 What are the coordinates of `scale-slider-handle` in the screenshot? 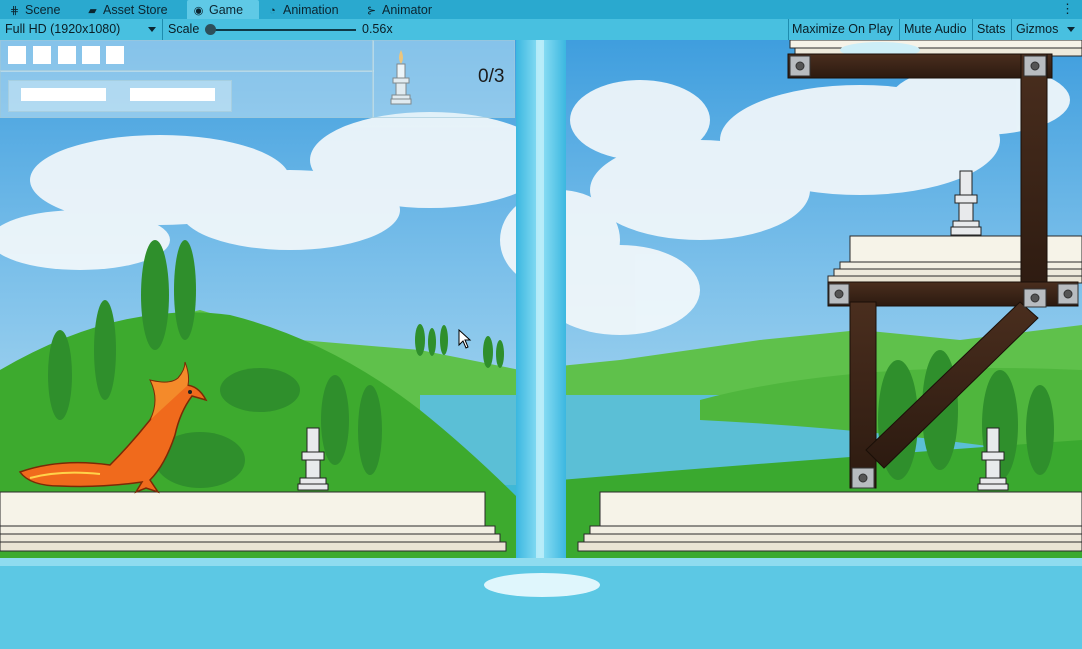 It's located at (210, 29).